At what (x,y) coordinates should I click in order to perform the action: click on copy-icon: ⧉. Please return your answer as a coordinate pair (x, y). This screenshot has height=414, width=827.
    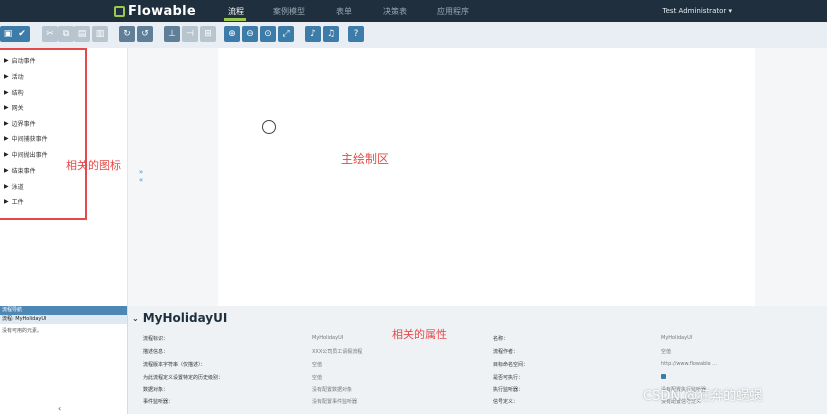
    Looking at the image, I should click on (66, 34).